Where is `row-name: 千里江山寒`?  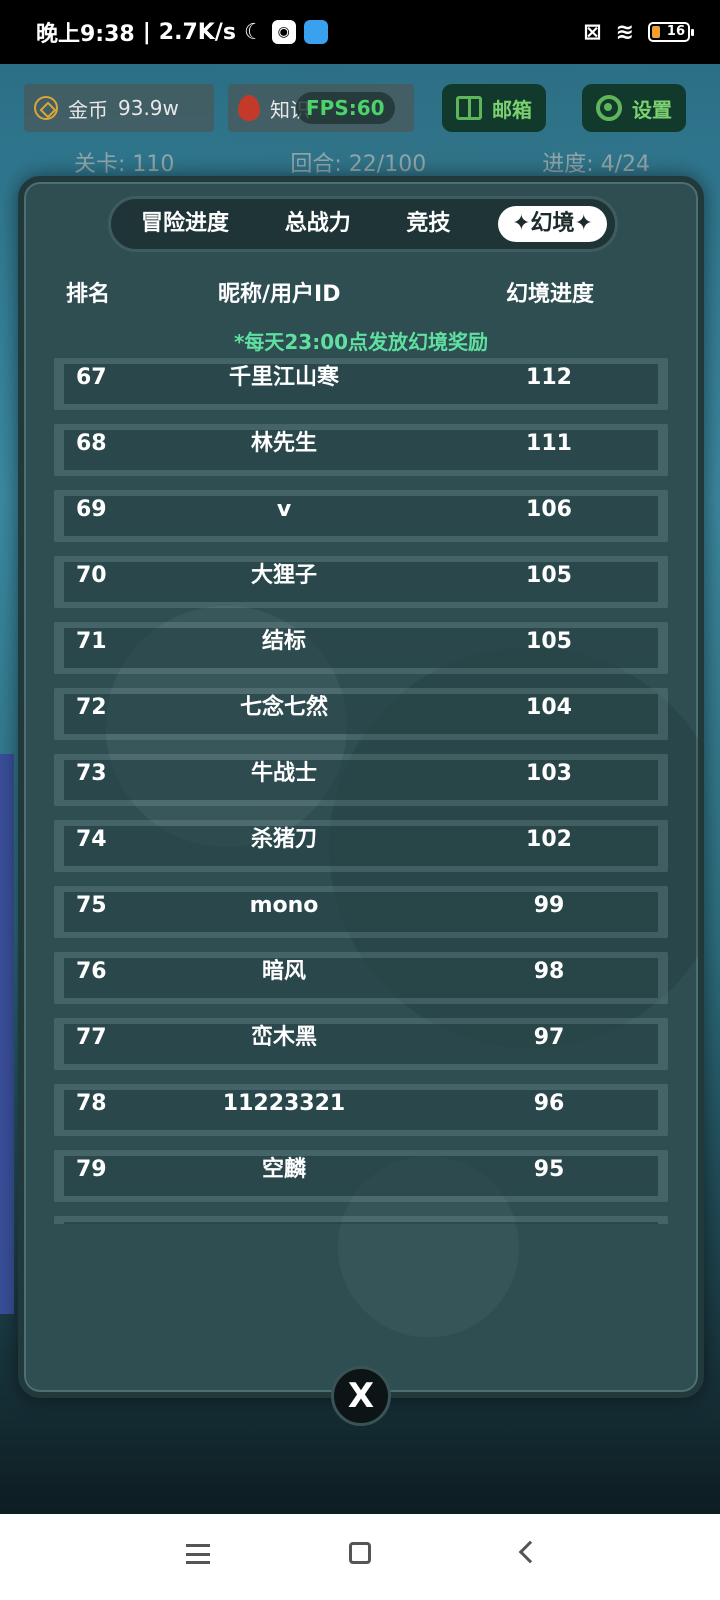
row-name: 千里江山寒 is located at coordinates (283, 377).